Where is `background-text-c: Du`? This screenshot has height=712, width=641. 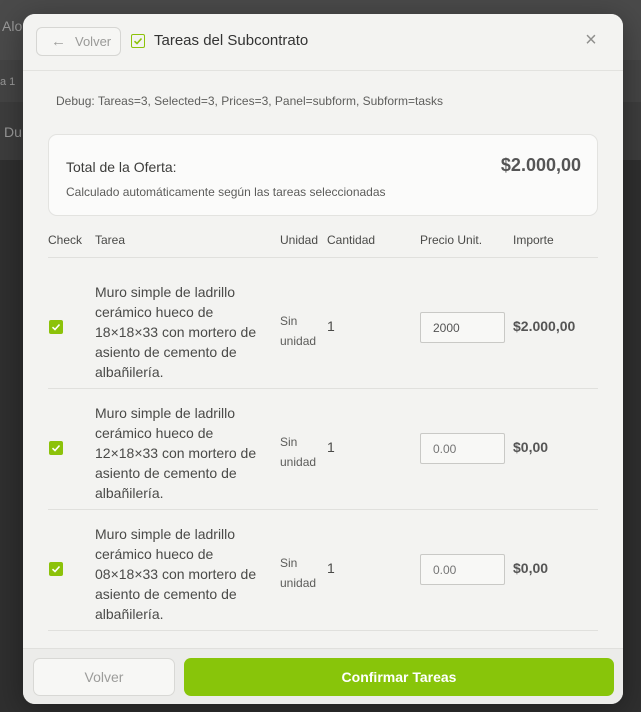
background-text-c: Du is located at coordinates (13, 132).